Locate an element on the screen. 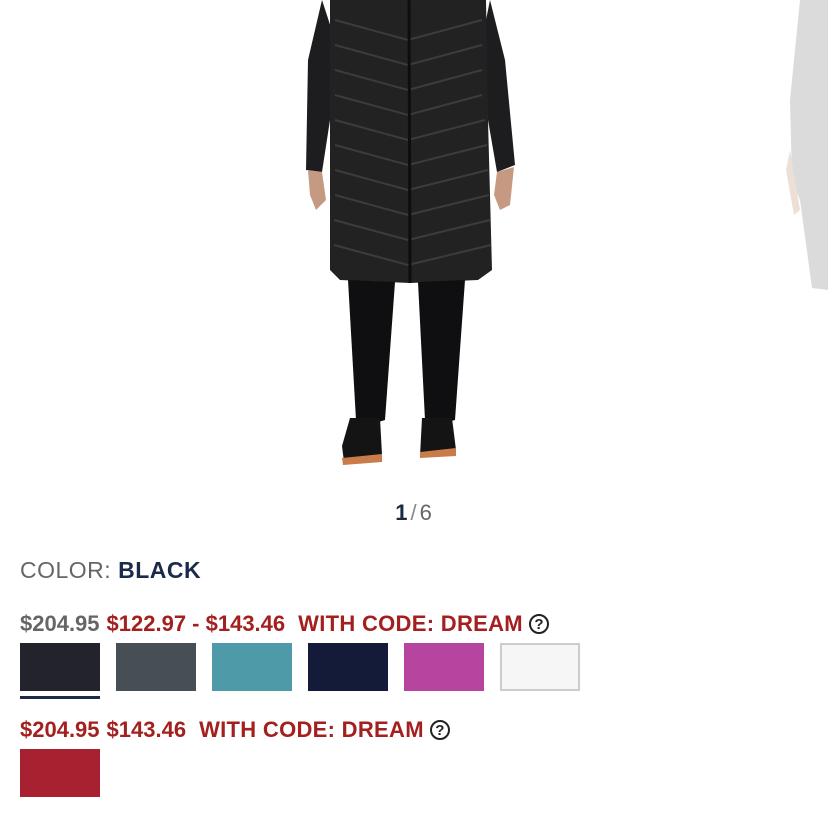 The image size is (828, 828). image-pager: 1/6 is located at coordinates (414, 513).